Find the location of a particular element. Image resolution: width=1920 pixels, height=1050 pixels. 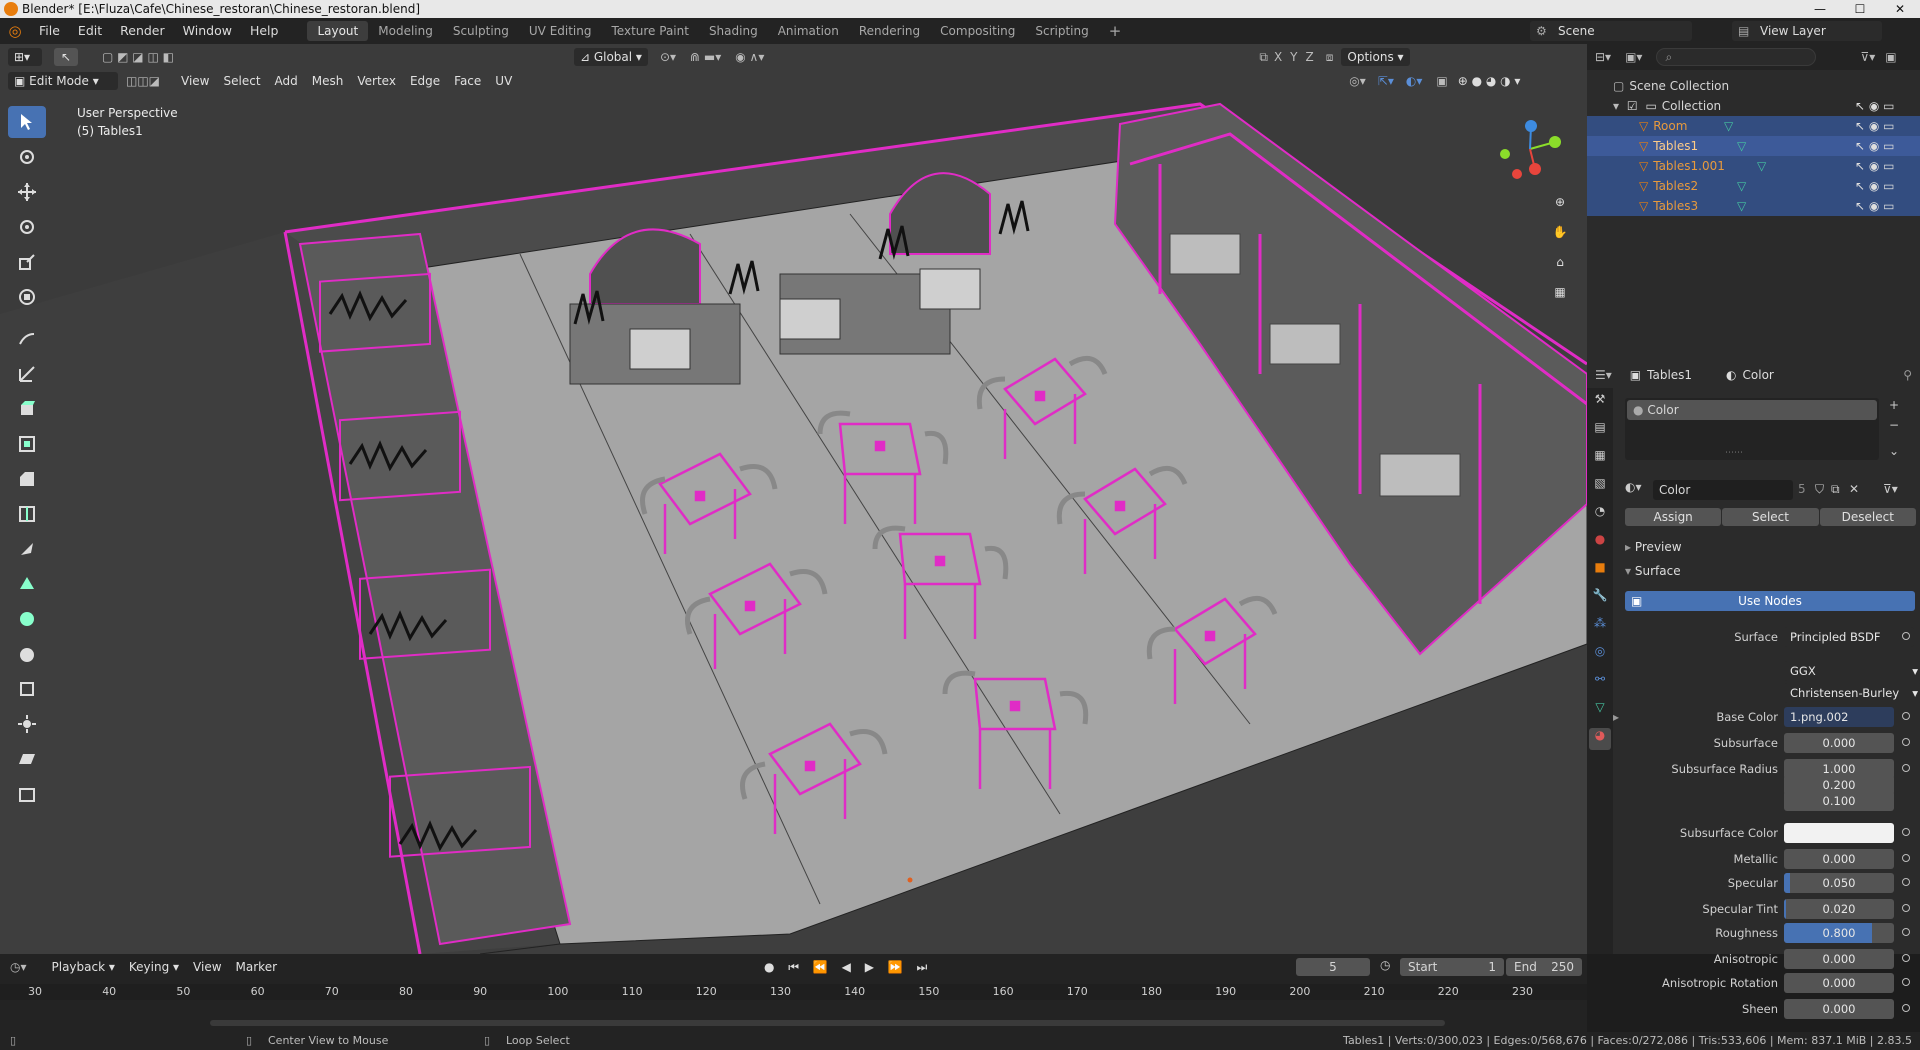

timeline-scrollbar is located at coordinates (827, 1023).